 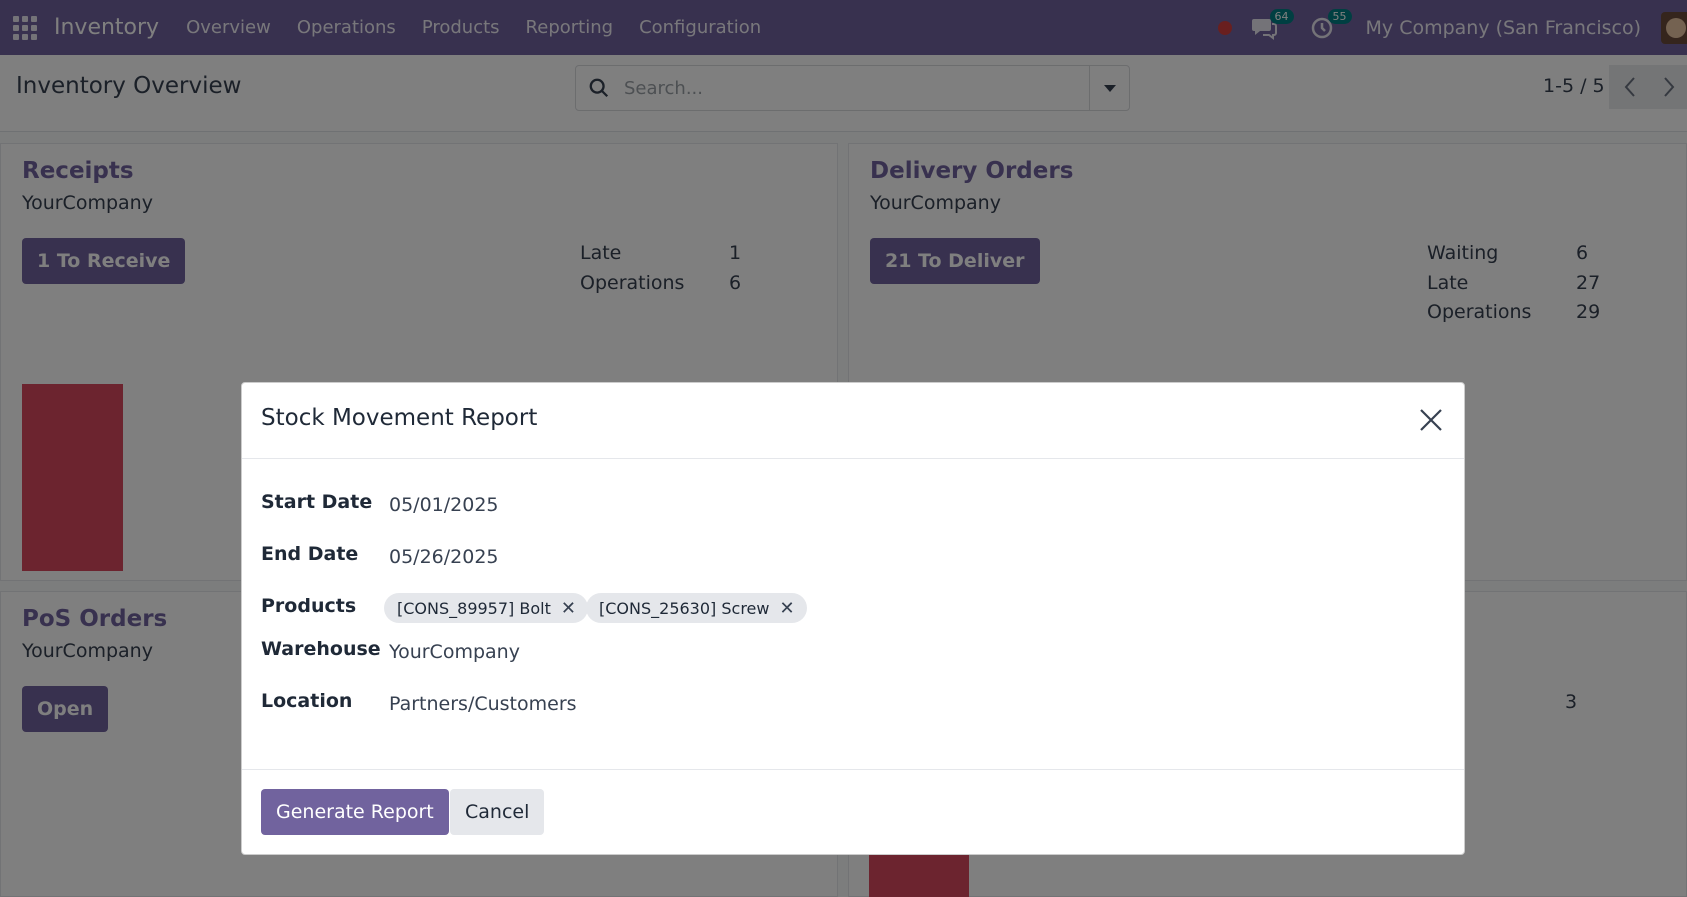 What do you see at coordinates (474, 608) in the screenshot?
I see `product-tag-label: [CONS_89957] Bolt` at bounding box center [474, 608].